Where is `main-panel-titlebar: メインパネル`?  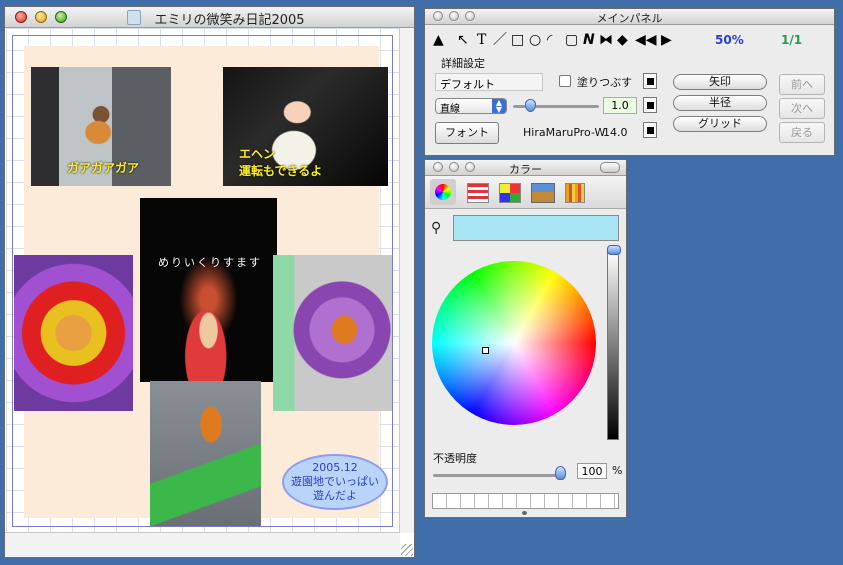
main-panel-titlebar: メインパネル is located at coordinates (629, 17).